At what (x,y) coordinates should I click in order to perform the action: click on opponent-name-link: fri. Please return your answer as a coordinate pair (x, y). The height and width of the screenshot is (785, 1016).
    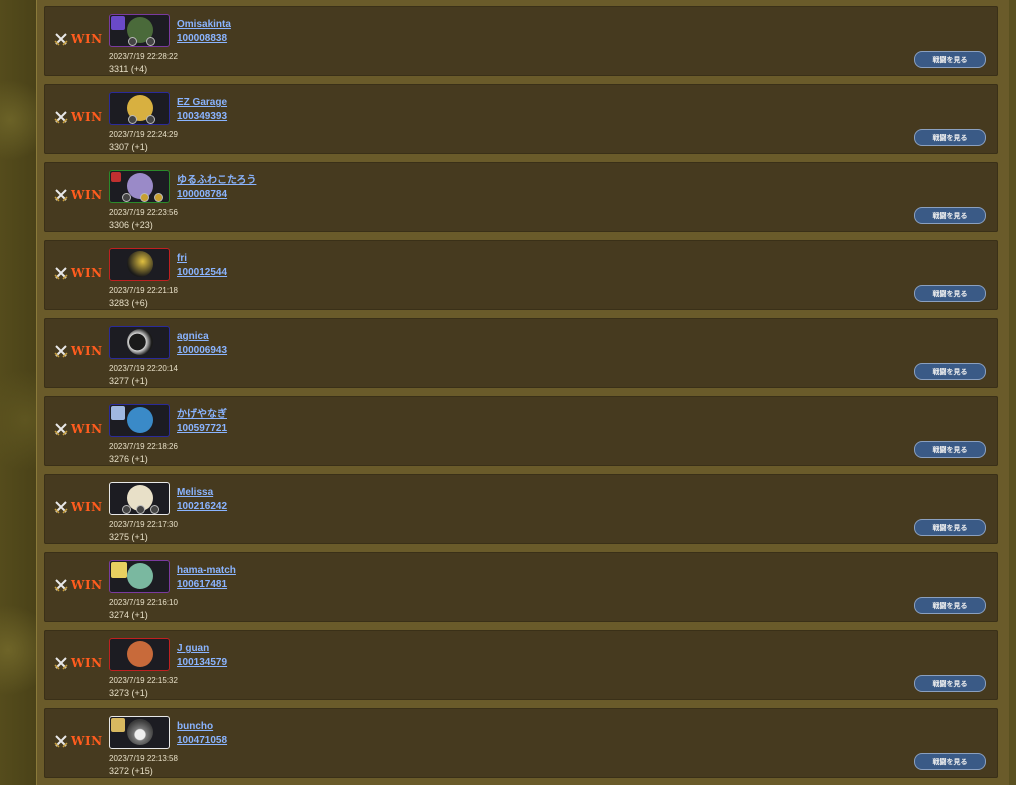
    Looking at the image, I should click on (182, 259).